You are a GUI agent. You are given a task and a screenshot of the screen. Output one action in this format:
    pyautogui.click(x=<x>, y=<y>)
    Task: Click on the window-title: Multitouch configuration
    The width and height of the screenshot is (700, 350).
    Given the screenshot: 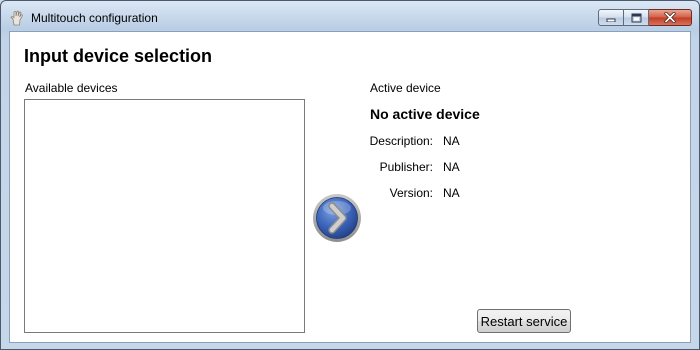 What is the action you would take?
    pyautogui.click(x=94, y=18)
    